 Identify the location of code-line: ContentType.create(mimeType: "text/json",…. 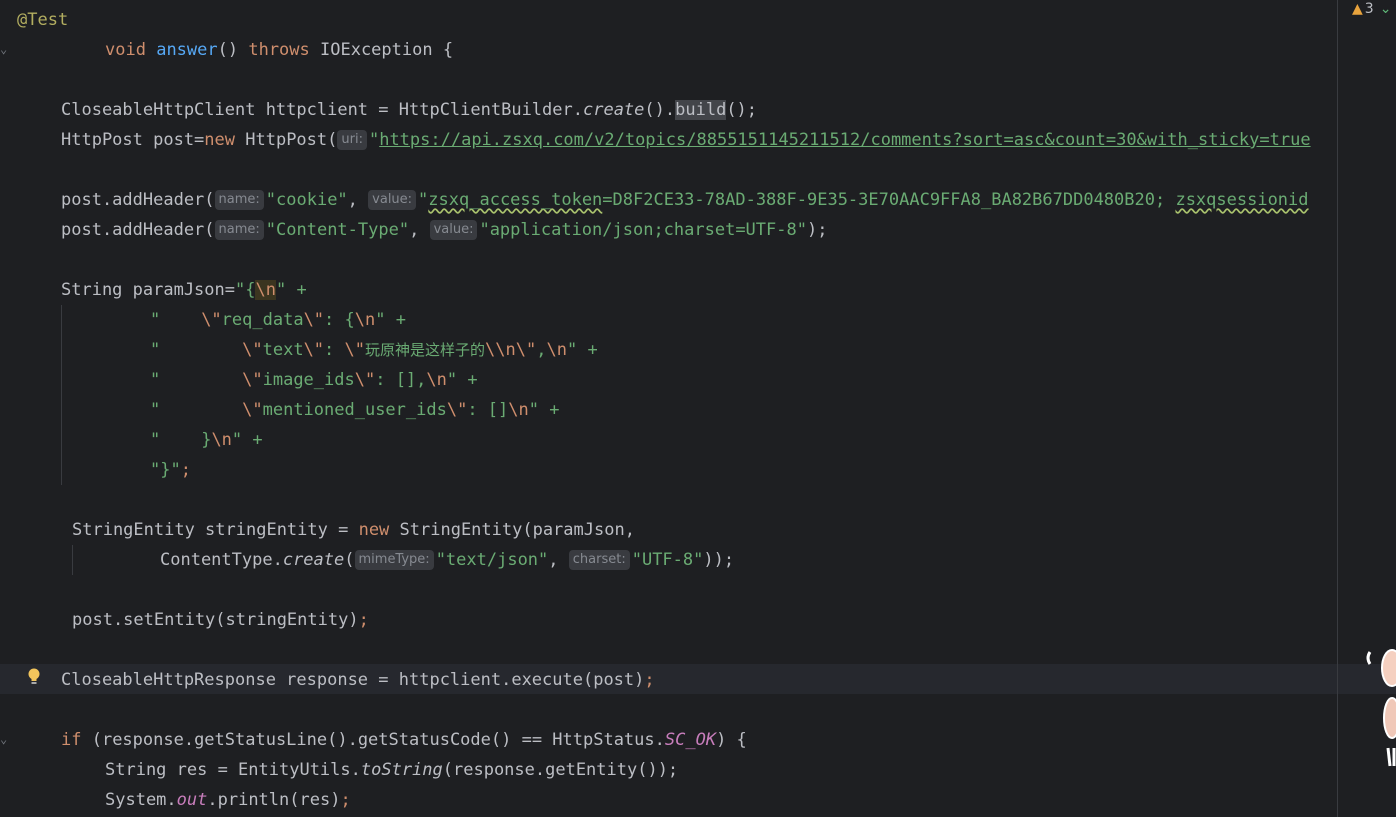
(447, 560).